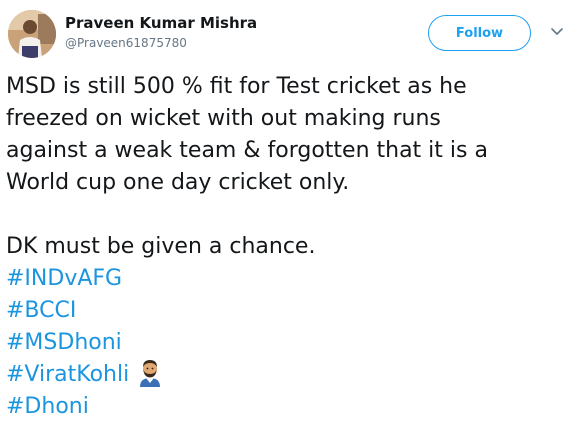 The width and height of the screenshot is (583, 439). What do you see at coordinates (41, 310) in the screenshot?
I see `hashtag-text: #BCCI` at bounding box center [41, 310].